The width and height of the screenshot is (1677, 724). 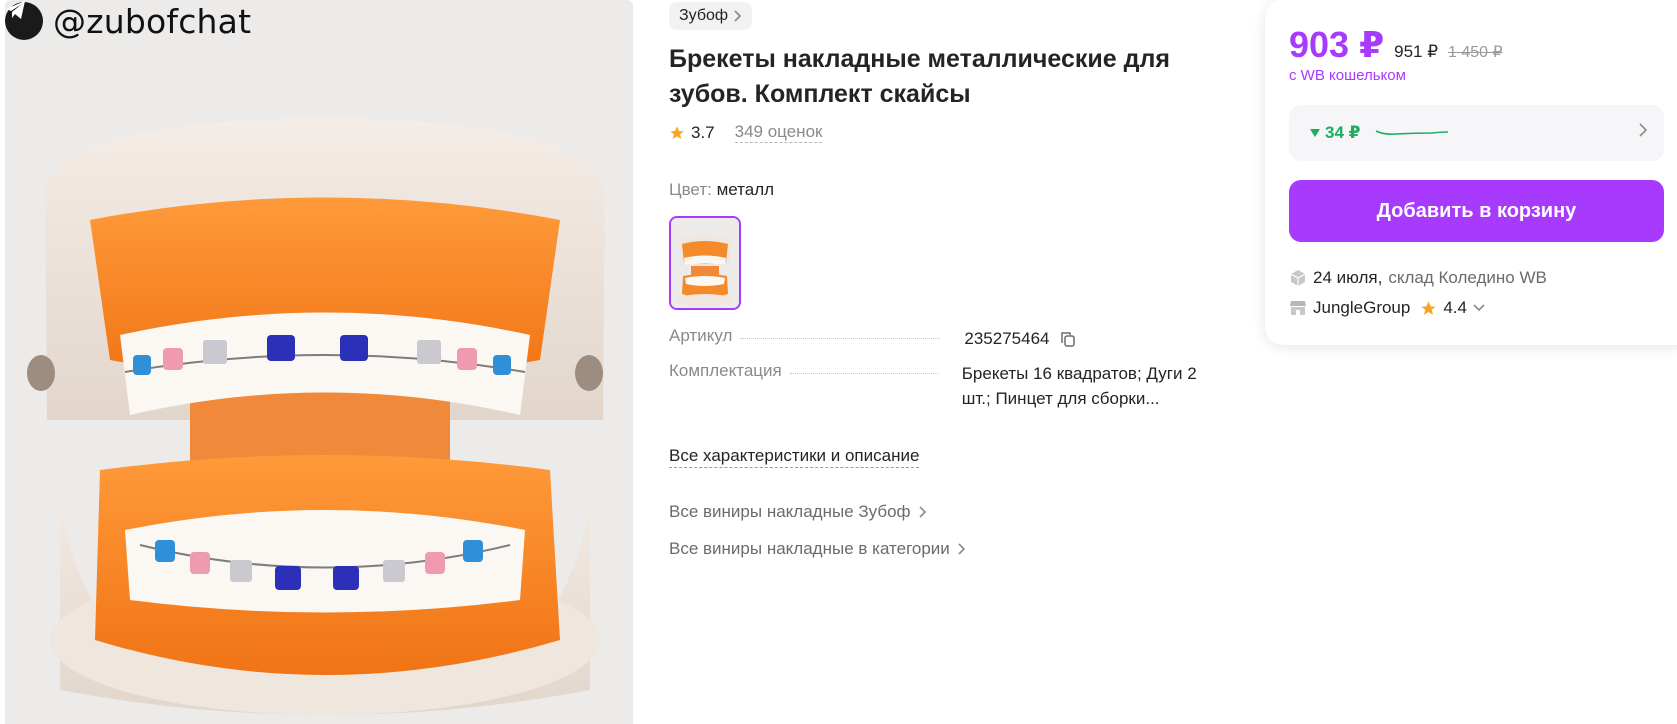 I want to click on telegram-watermark: @zubofchat, so click(x=128, y=21).